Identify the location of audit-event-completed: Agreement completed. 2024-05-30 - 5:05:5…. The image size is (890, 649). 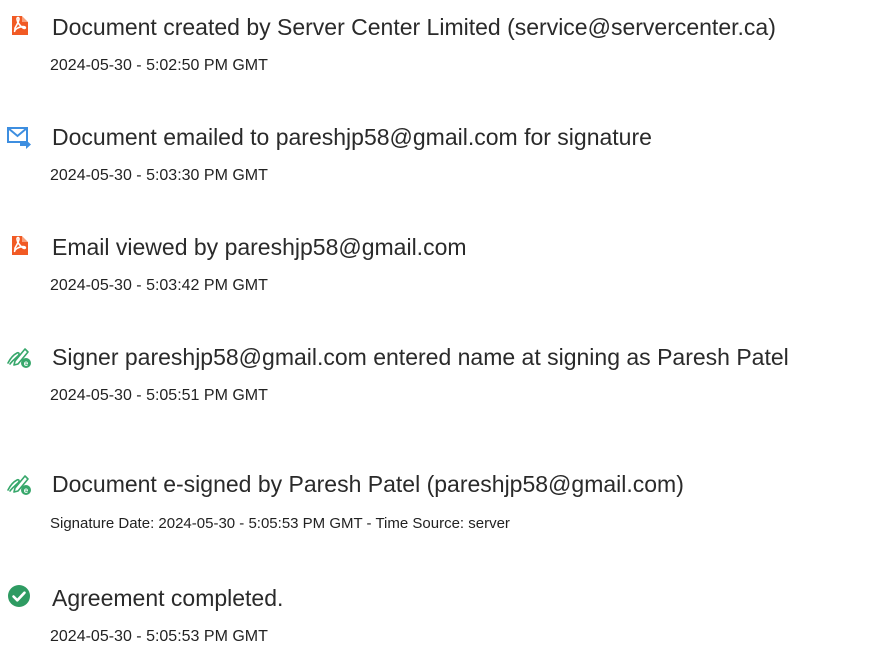
(445, 616).